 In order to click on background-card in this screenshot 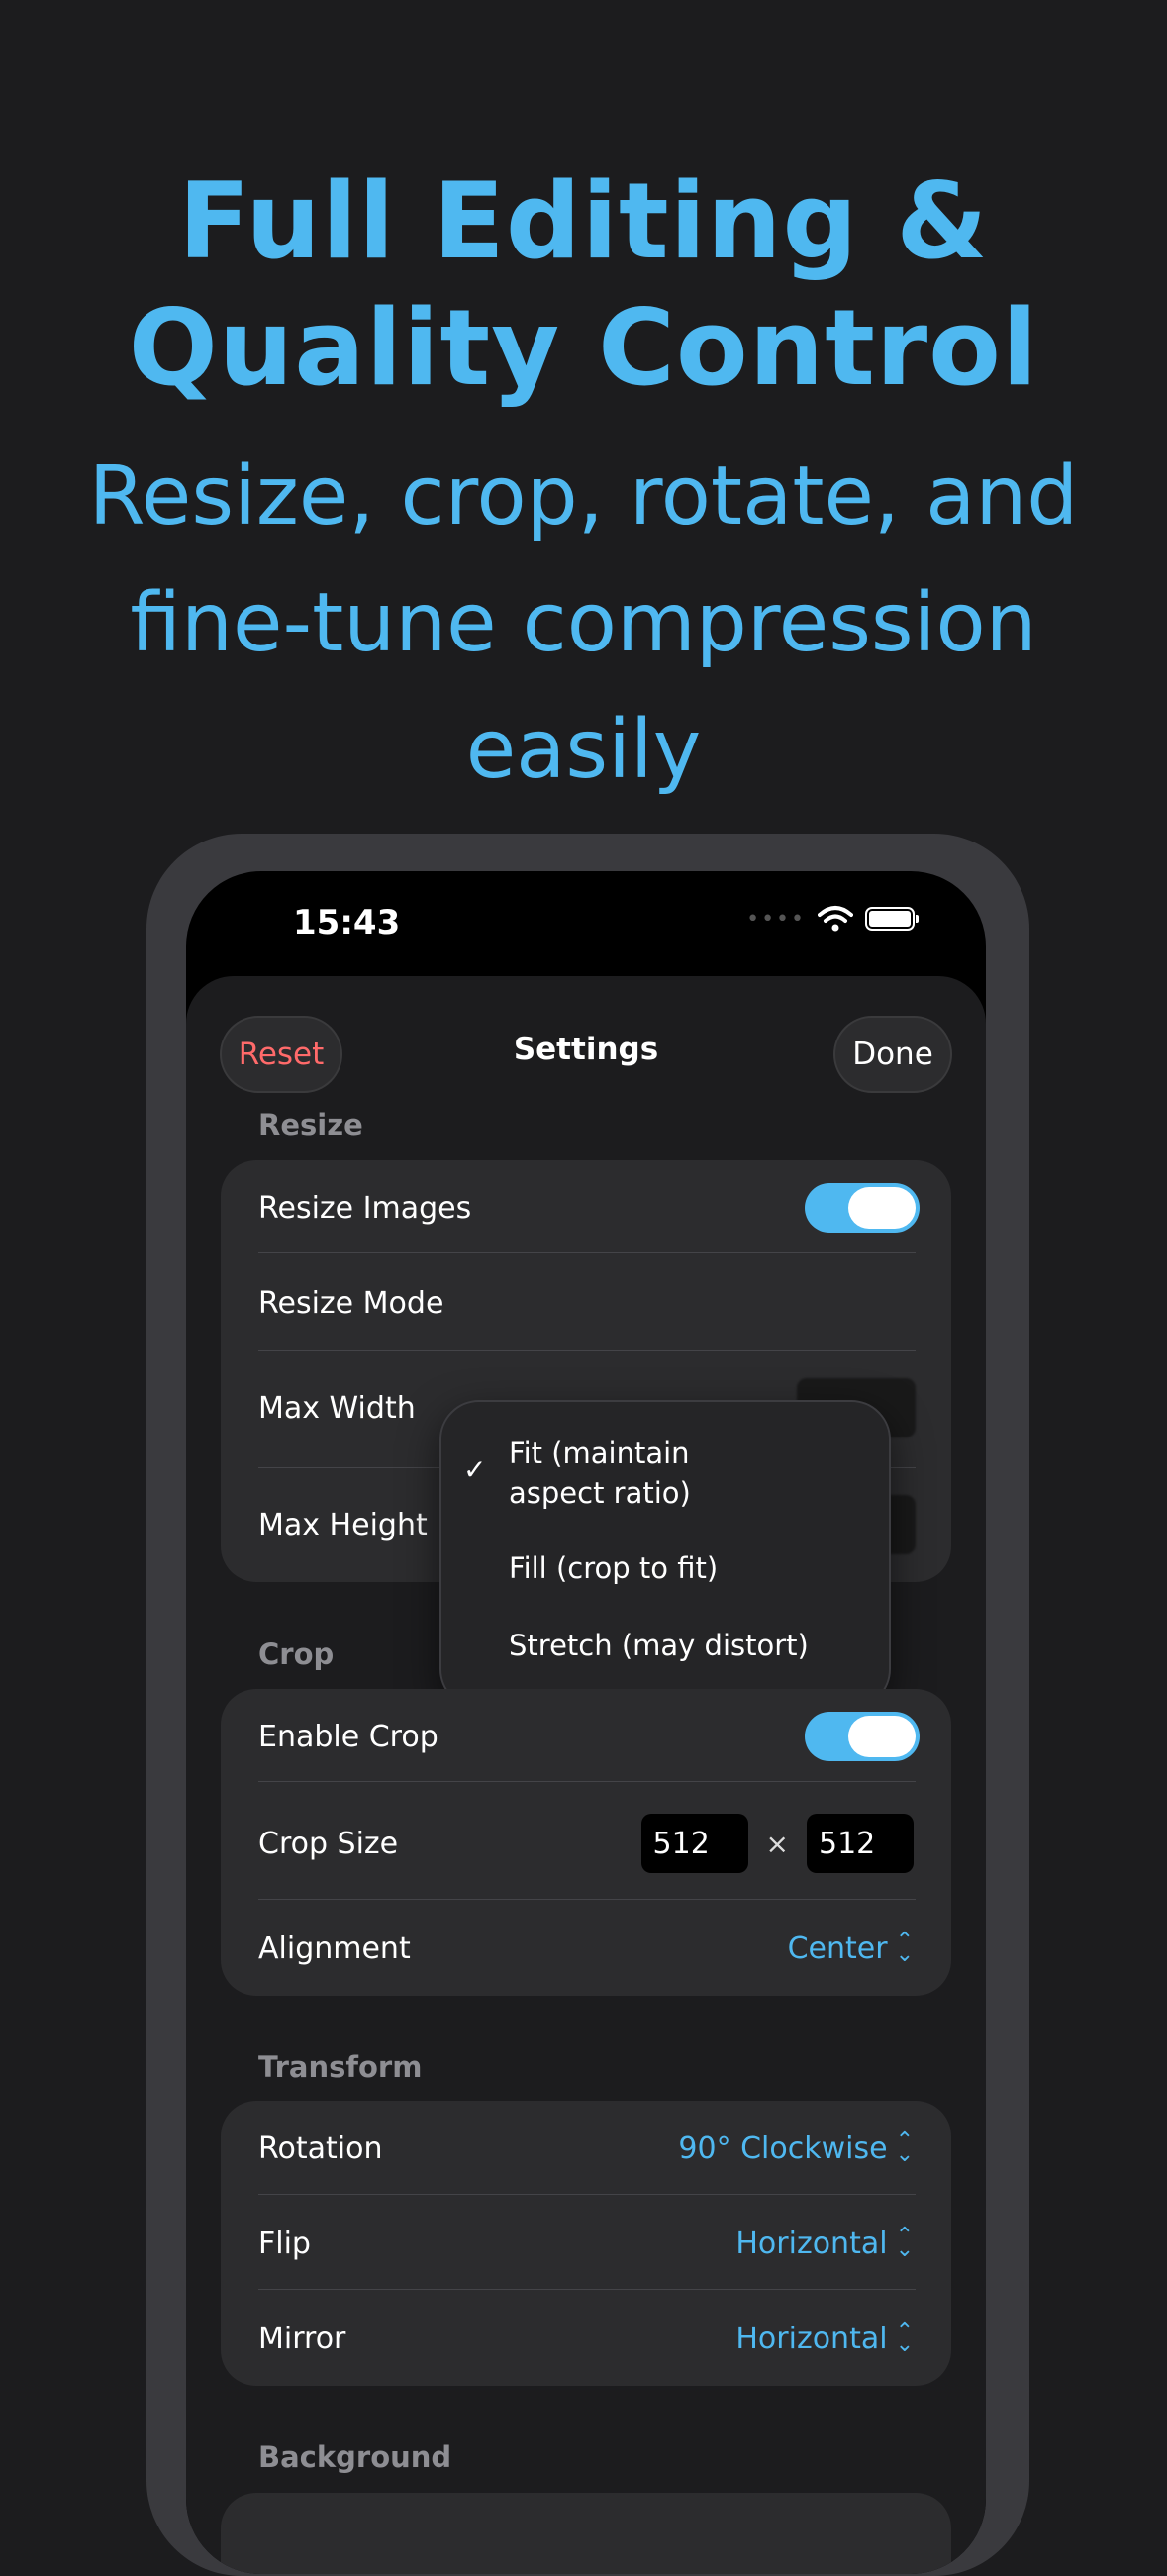, I will do `click(586, 2534)`.